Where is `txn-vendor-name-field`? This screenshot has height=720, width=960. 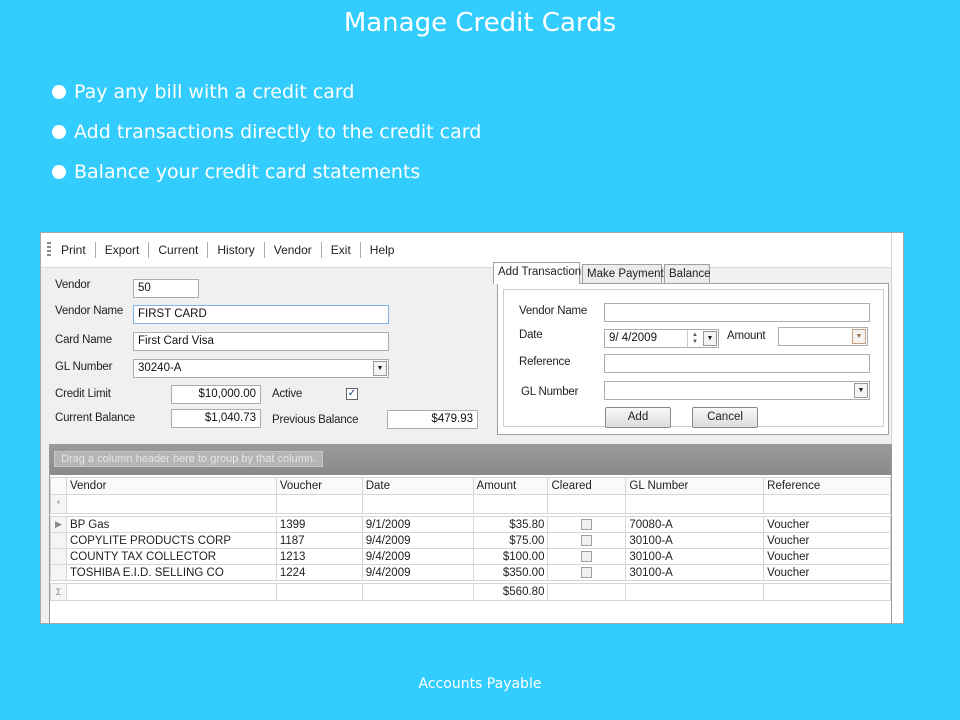
txn-vendor-name-field is located at coordinates (737, 312).